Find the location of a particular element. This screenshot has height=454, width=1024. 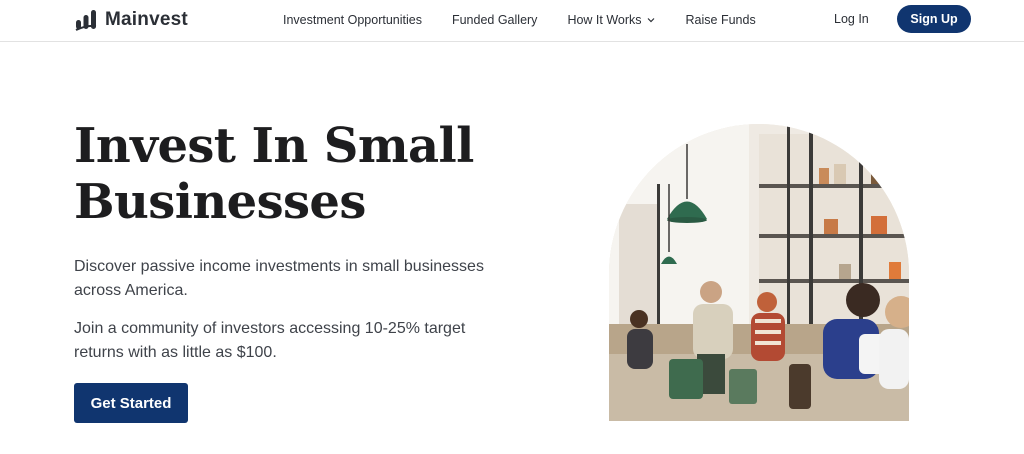

nav-investment-opportunities: Investment Opportunities is located at coordinates (352, 20).